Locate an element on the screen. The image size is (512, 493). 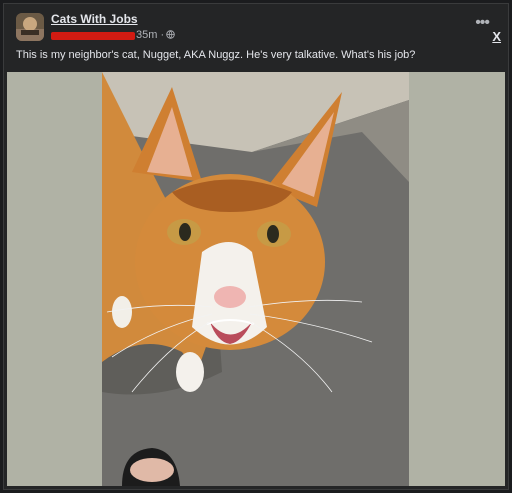
more-options-icon: ••• is located at coordinates (482, 23).